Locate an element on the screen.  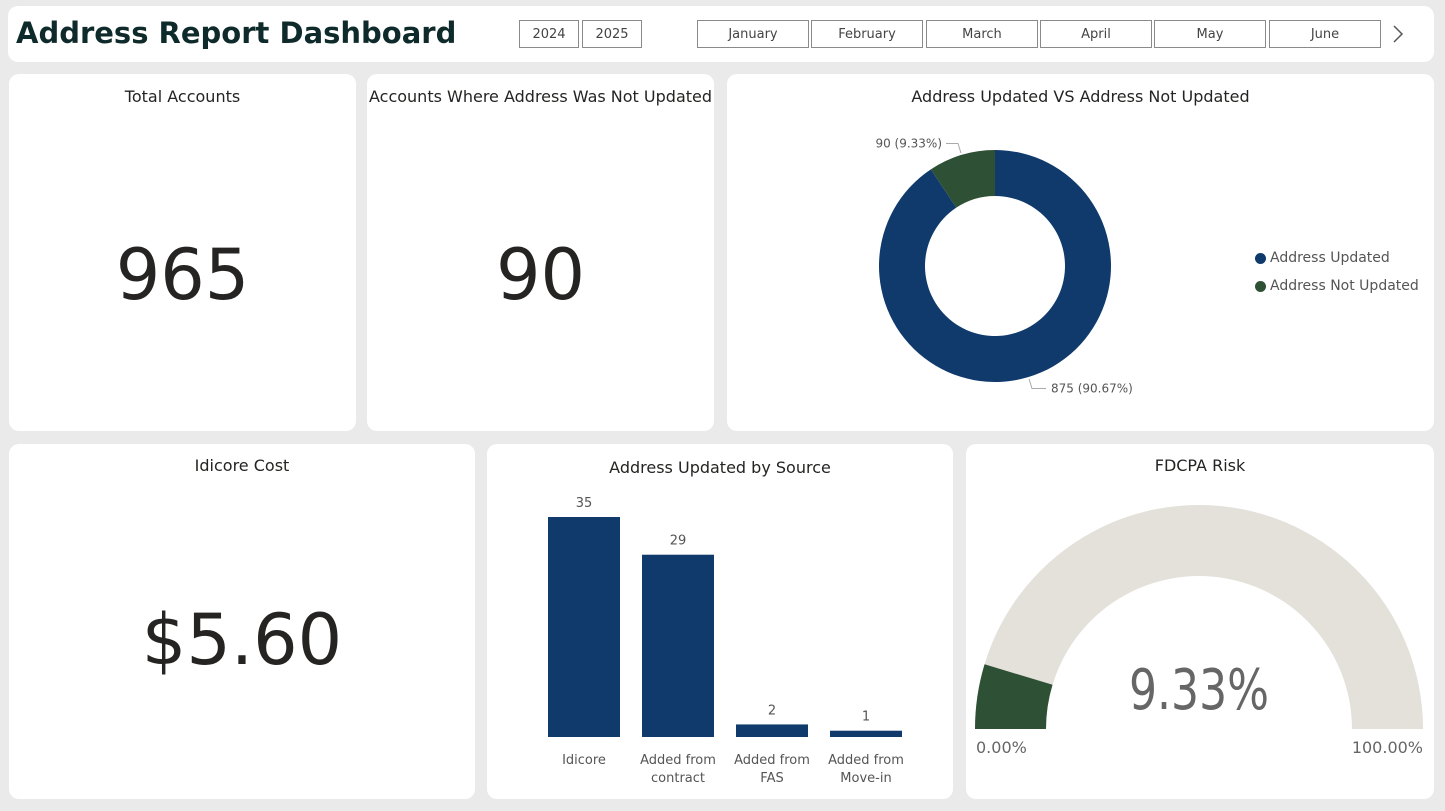
month-slicer-april: April is located at coordinates (1096, 34).